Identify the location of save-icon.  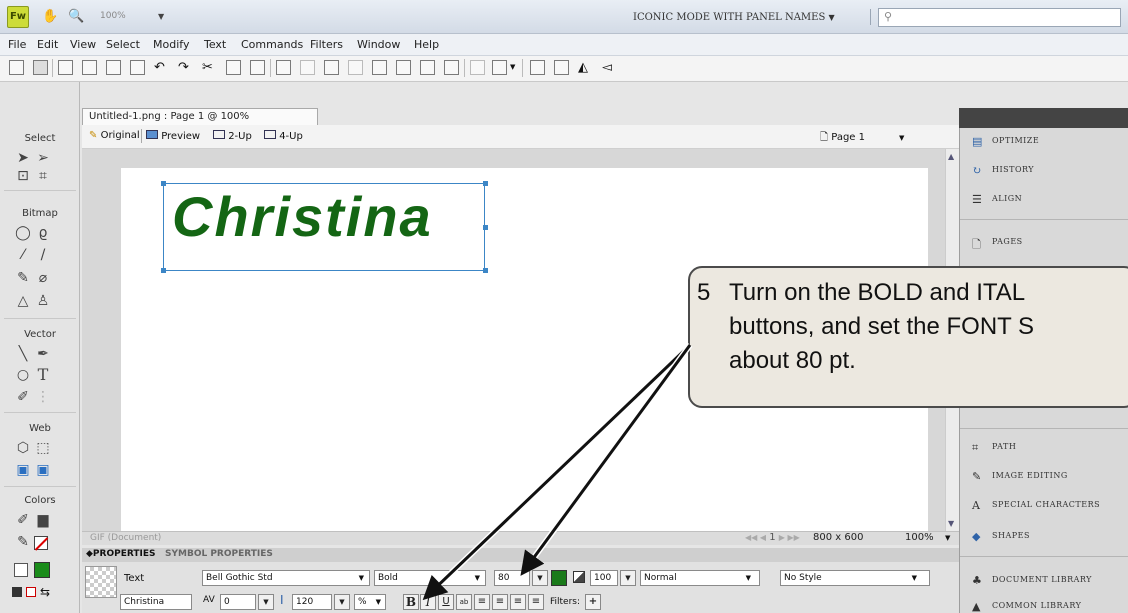
(40, 67).